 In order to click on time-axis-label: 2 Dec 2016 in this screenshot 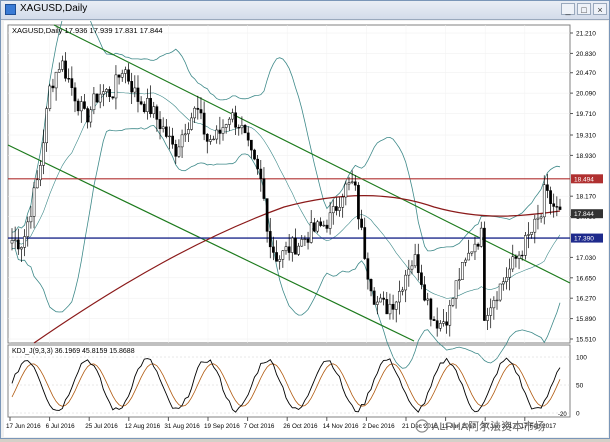, I will do `click(378, 426)`.